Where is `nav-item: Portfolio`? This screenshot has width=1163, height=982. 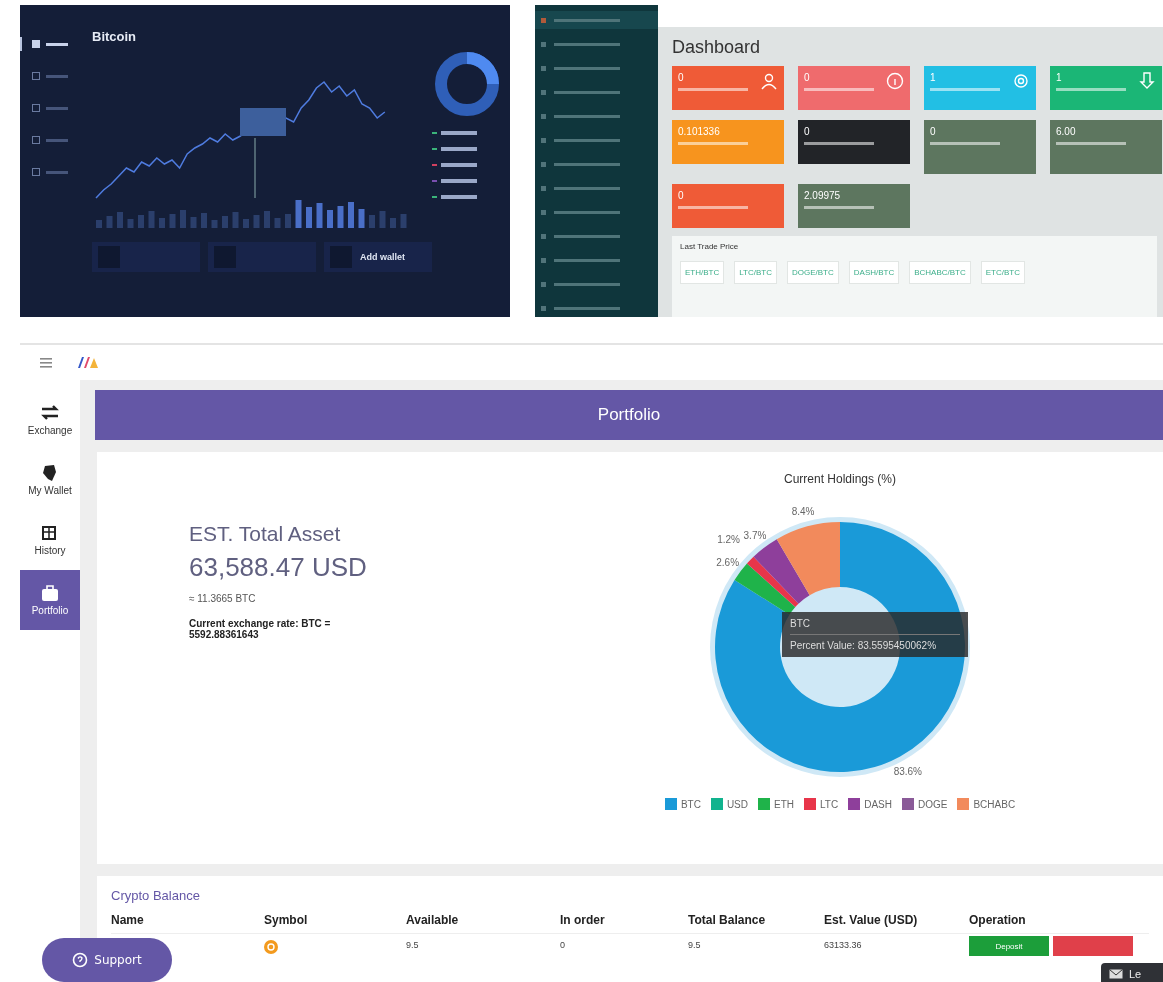
nav-item: Portfolio is located at coordinates (50, 600).